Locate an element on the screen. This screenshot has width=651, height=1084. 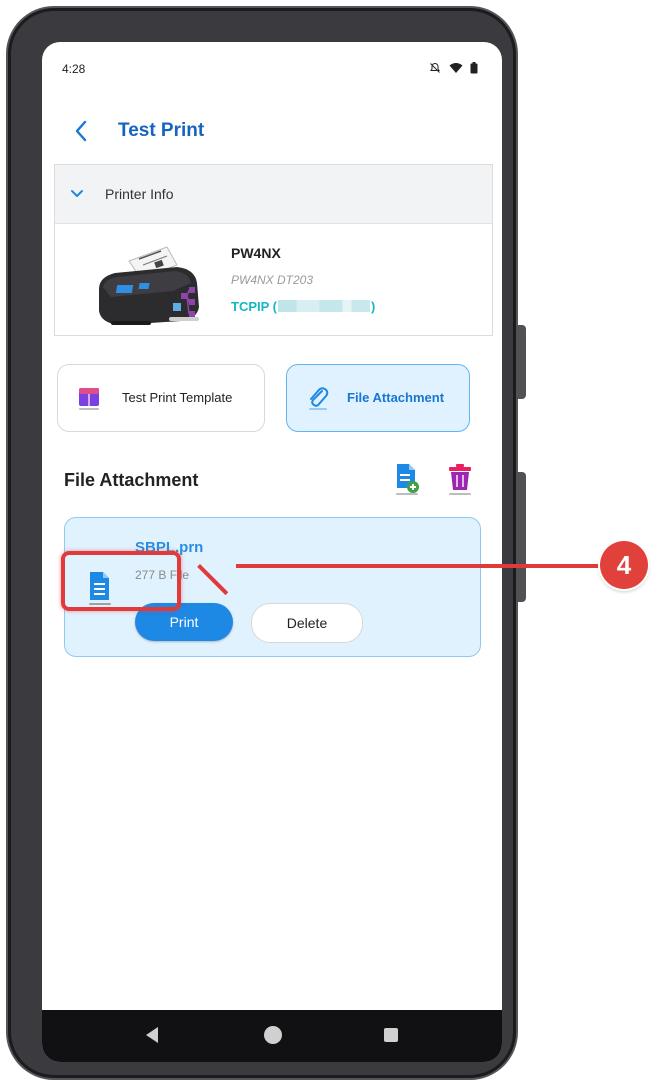
print-button-highlight is located at coordinates (121, 581).